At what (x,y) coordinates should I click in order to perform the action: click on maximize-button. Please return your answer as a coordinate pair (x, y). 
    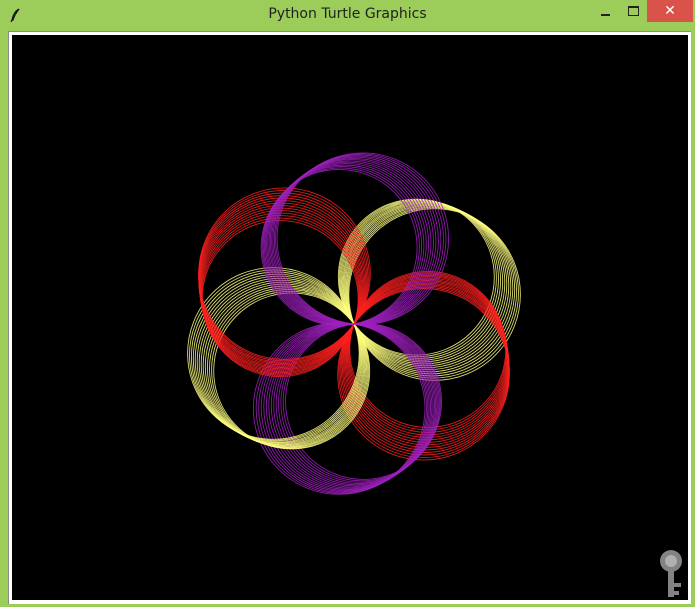
    Looking at the image, I should click on (633, 11).